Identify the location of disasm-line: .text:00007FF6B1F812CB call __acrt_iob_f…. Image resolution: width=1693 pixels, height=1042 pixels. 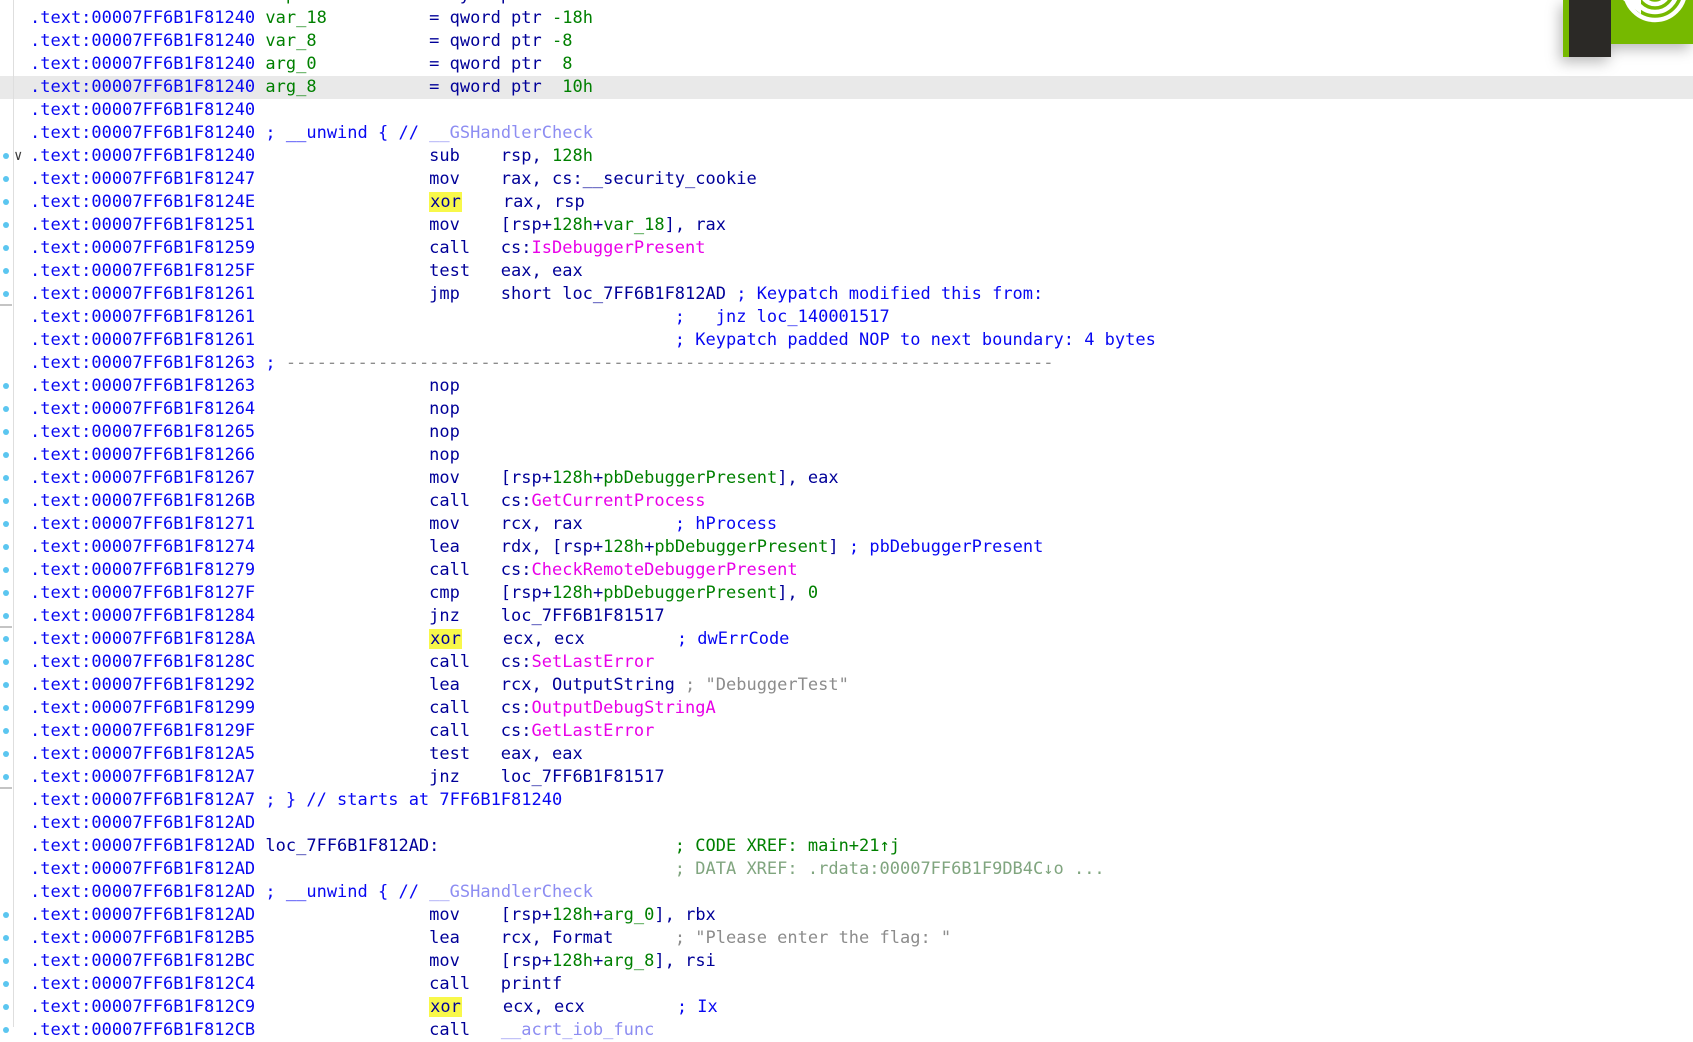
(846, 1030).